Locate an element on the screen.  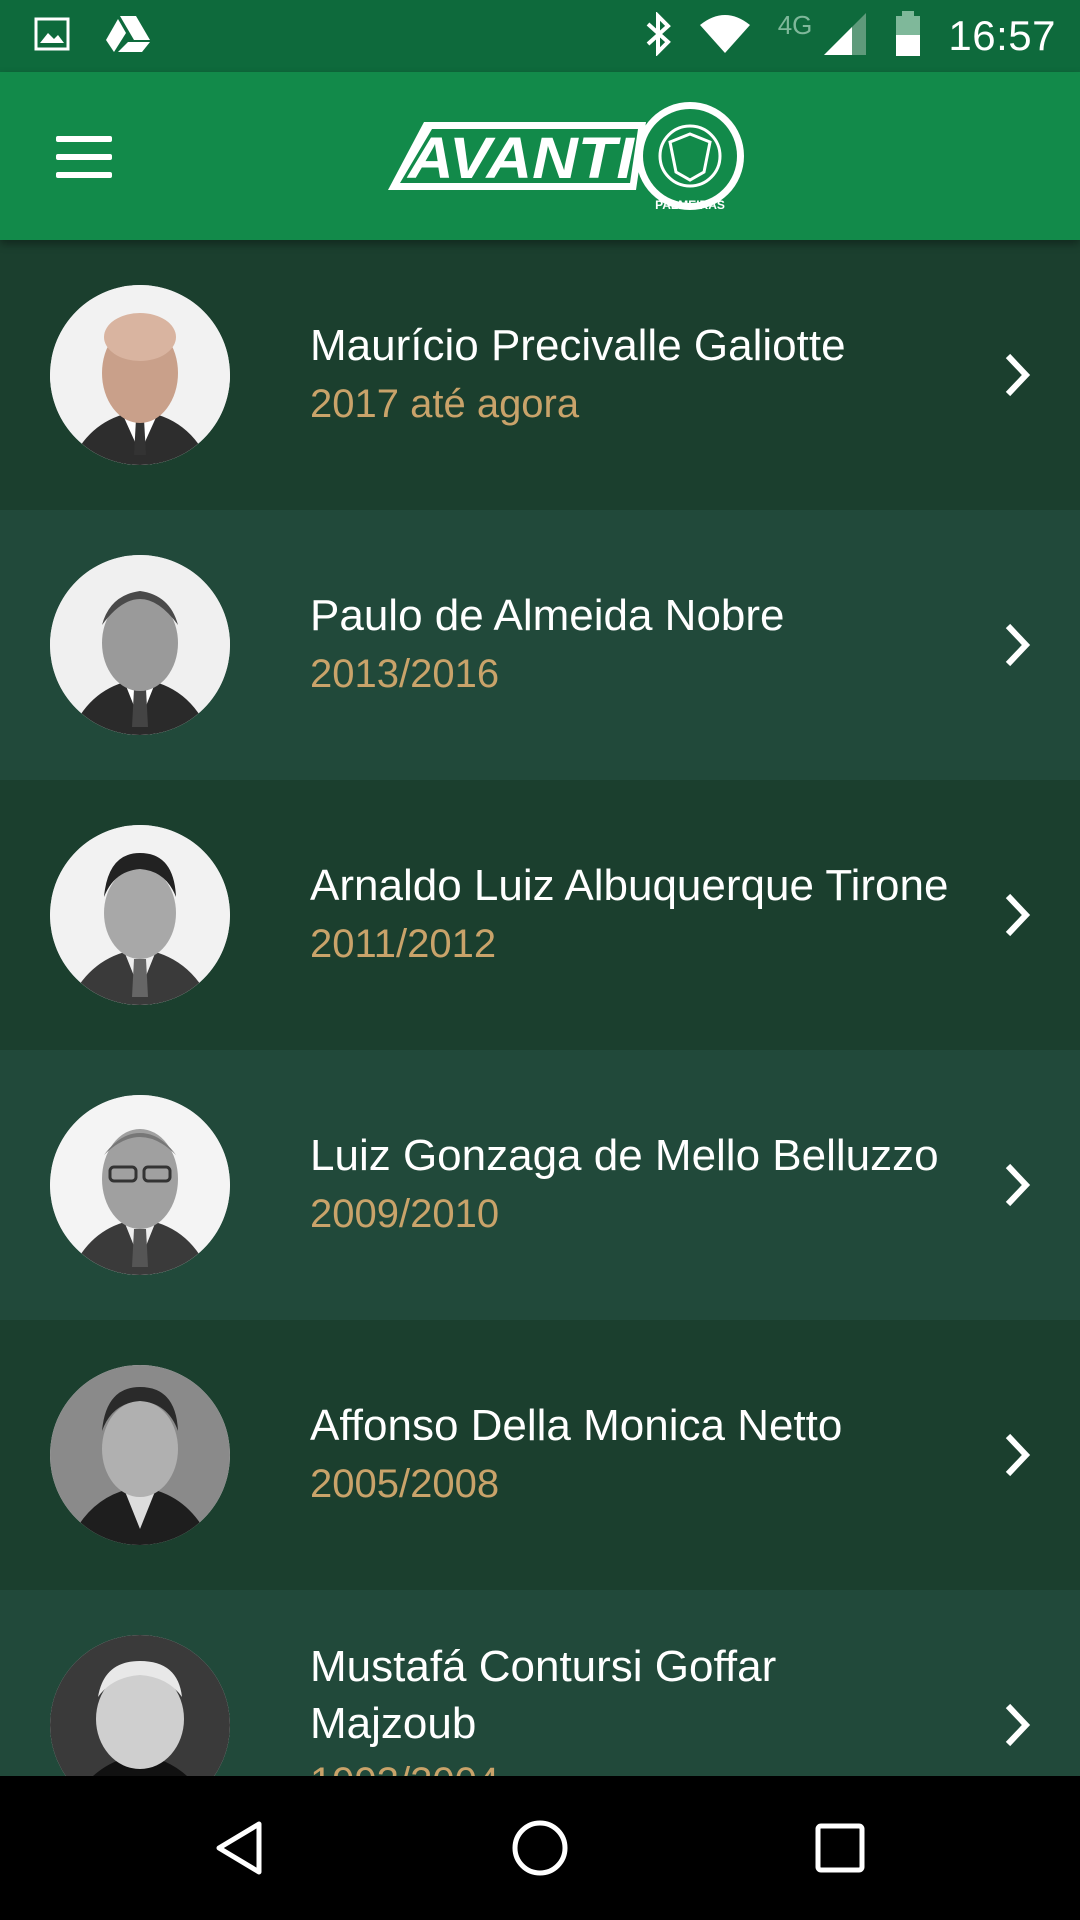
president-name: Affonso Della Monica Netto is located at coordinates (576, 1425).